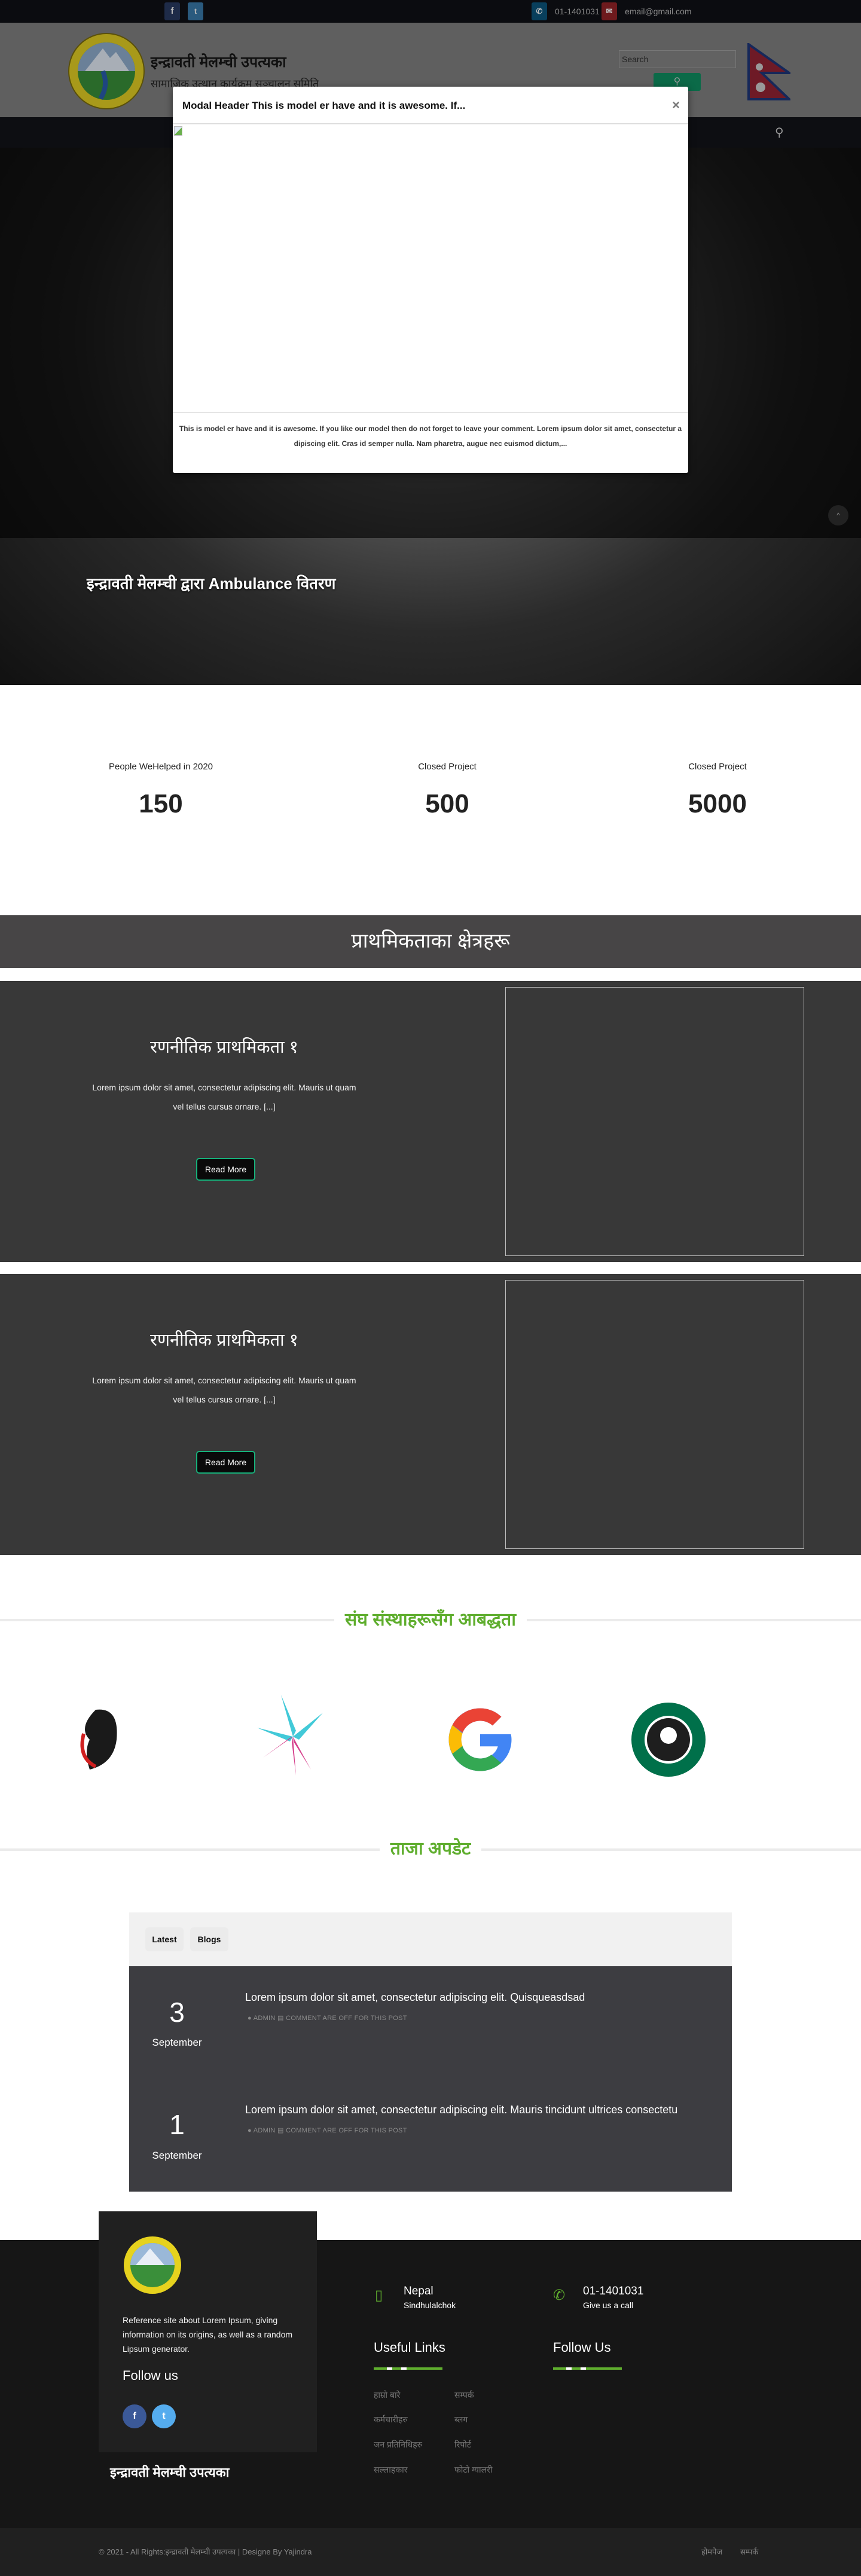  I want to click on topbar-phone: 01-1401031, so click(577, 11).